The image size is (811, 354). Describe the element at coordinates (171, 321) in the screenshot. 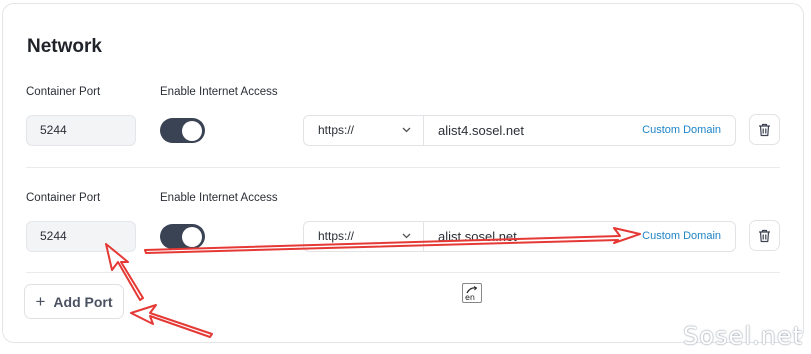

I see `arrow-to-add-port` at that location.